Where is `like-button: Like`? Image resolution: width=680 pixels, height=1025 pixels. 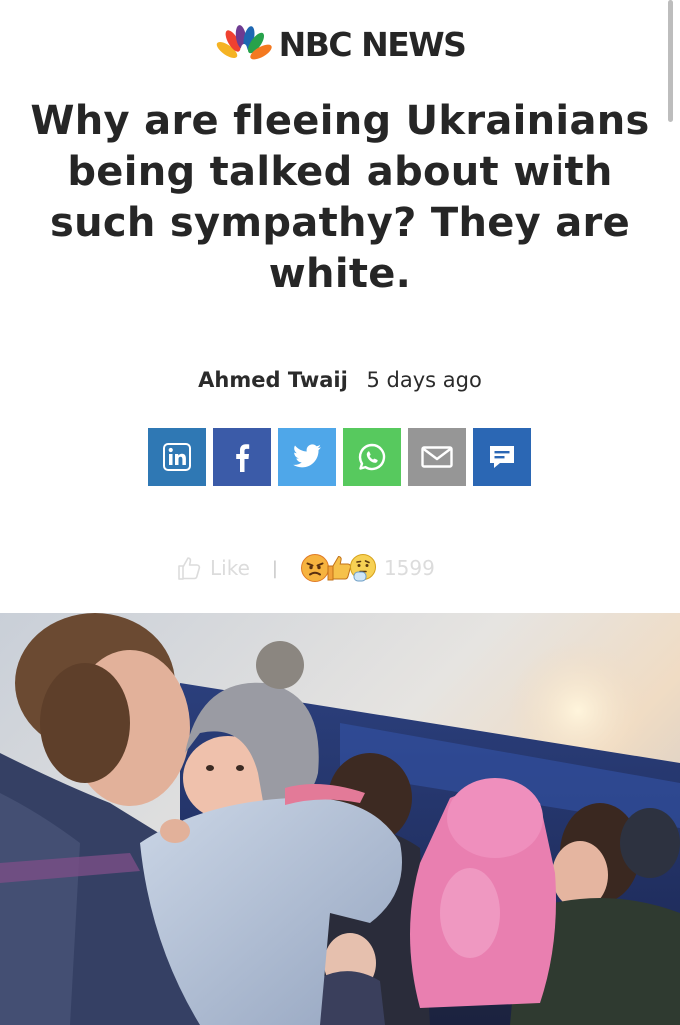 like-button: Like is located at coordinates (213, 568).